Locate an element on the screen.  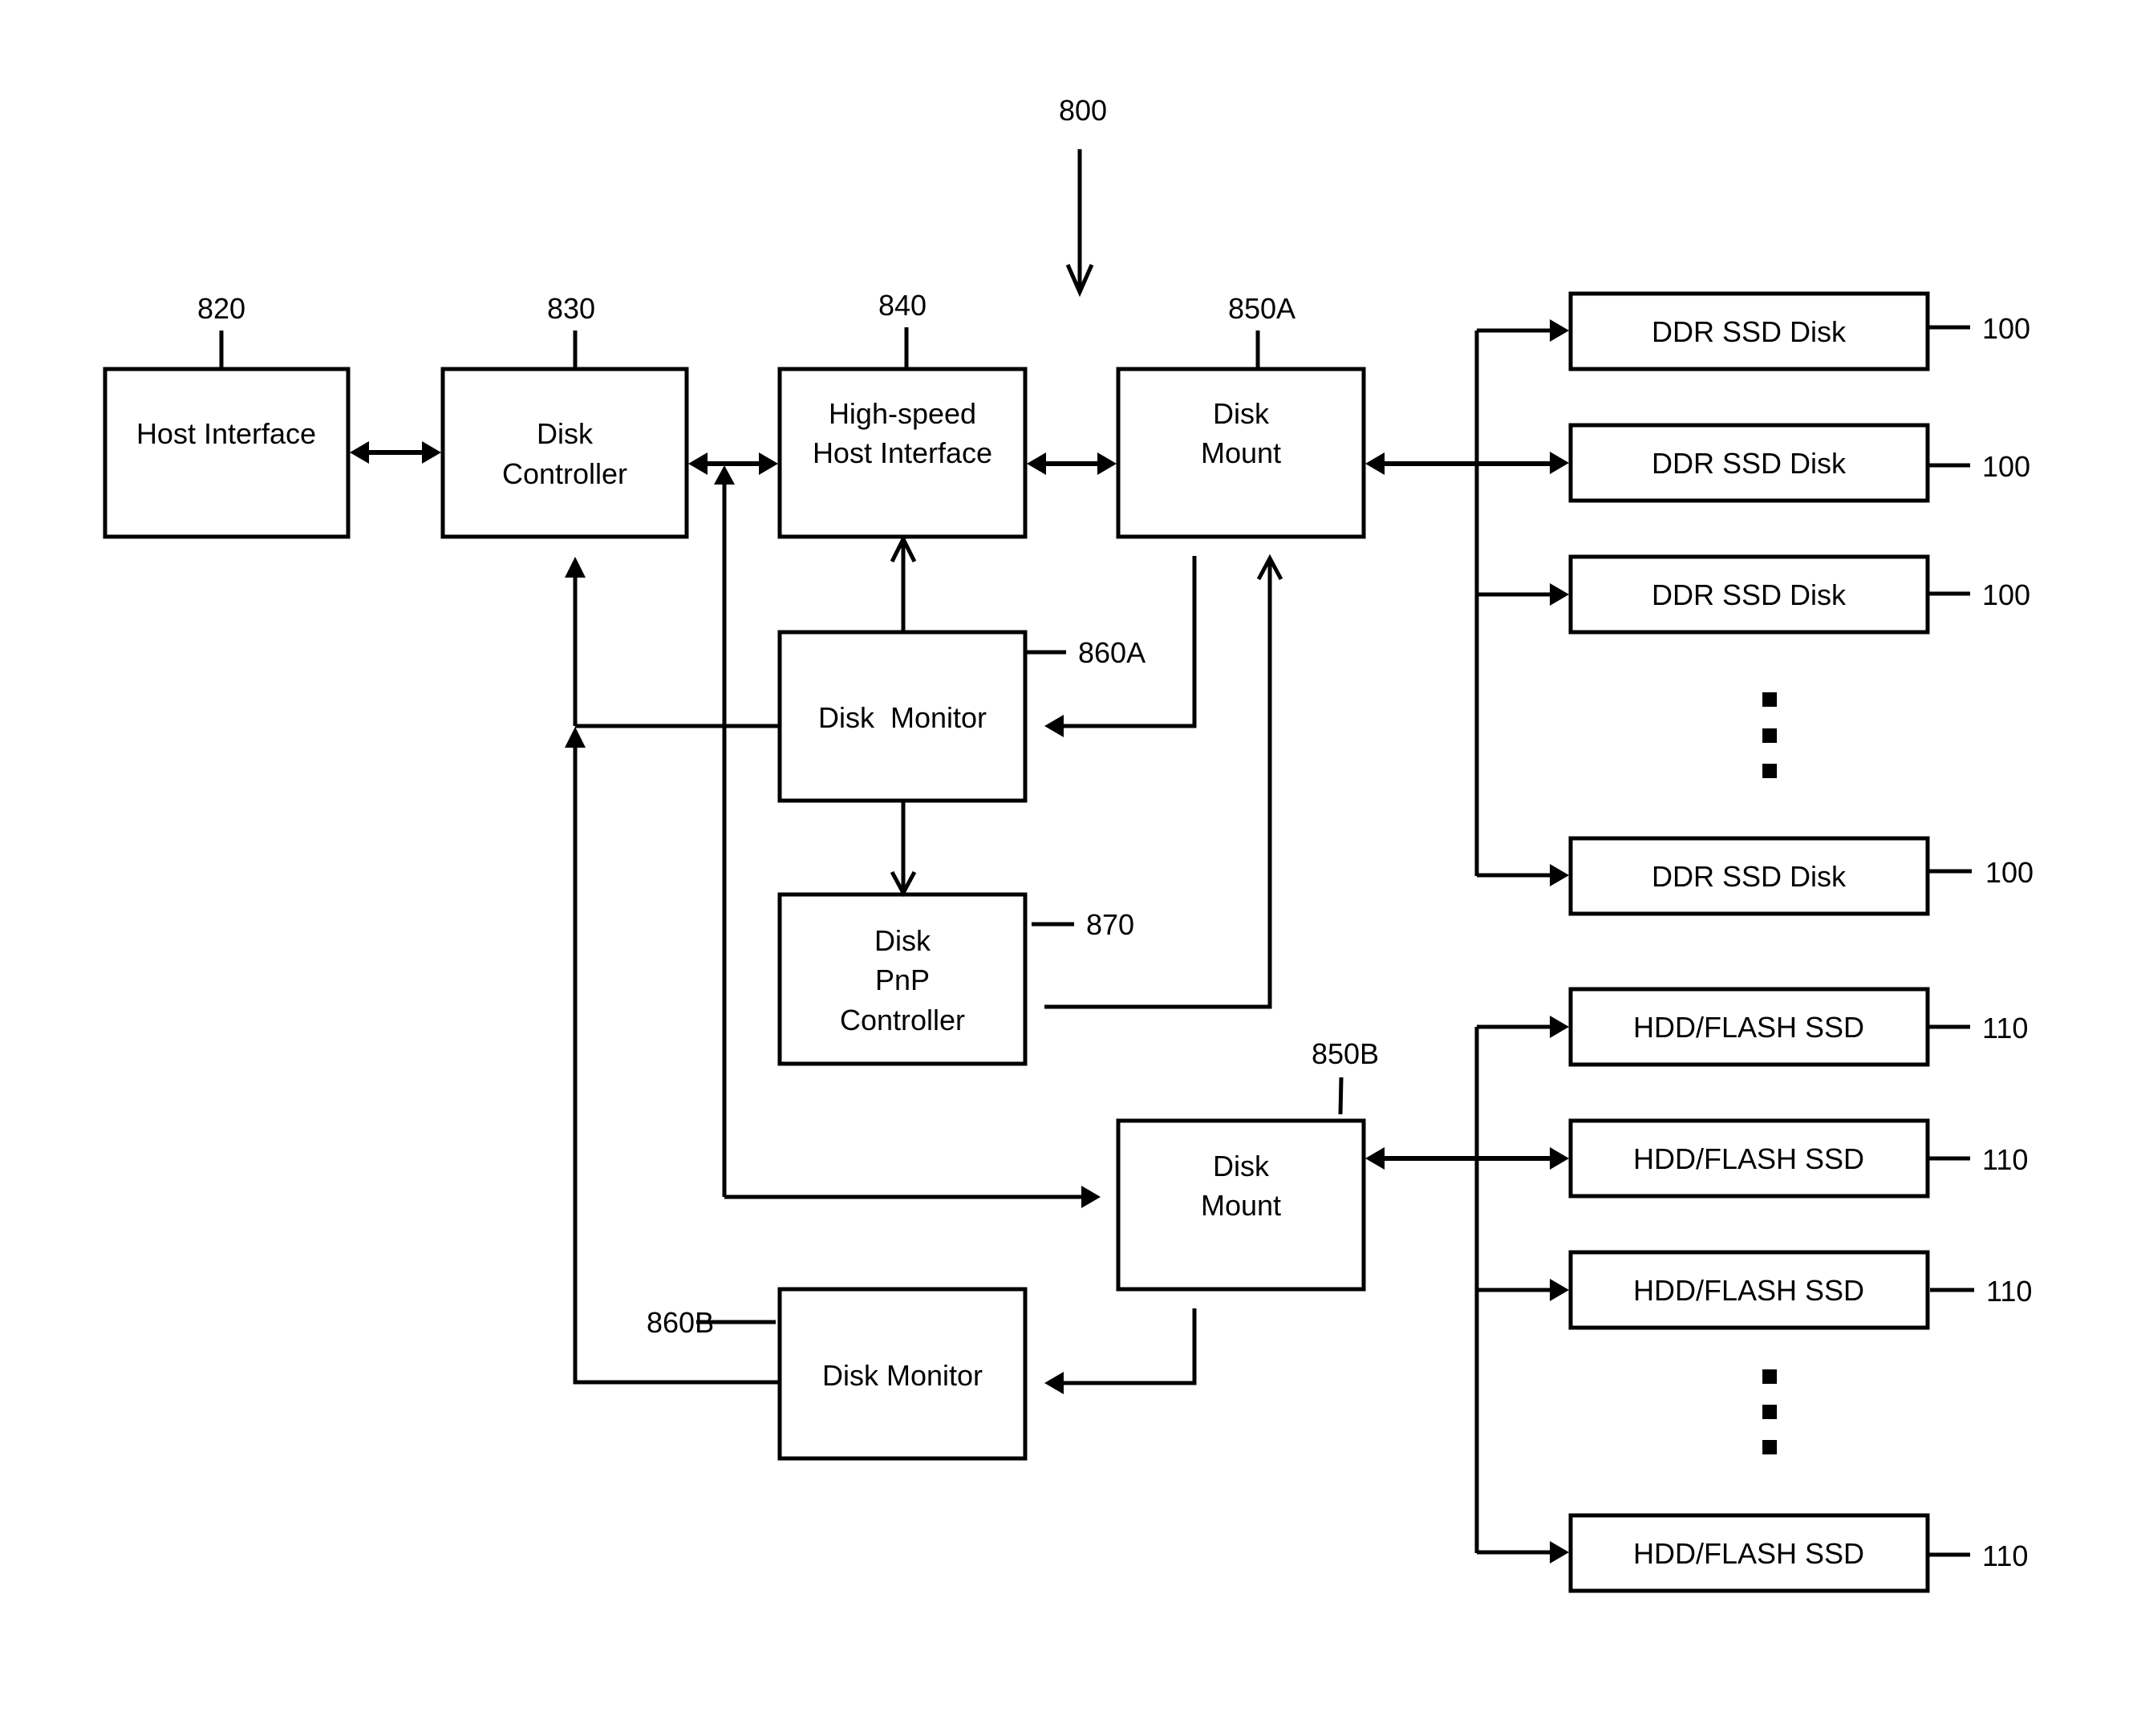
disk-controller-label-1: Disk is located at coordinates (566, 434).